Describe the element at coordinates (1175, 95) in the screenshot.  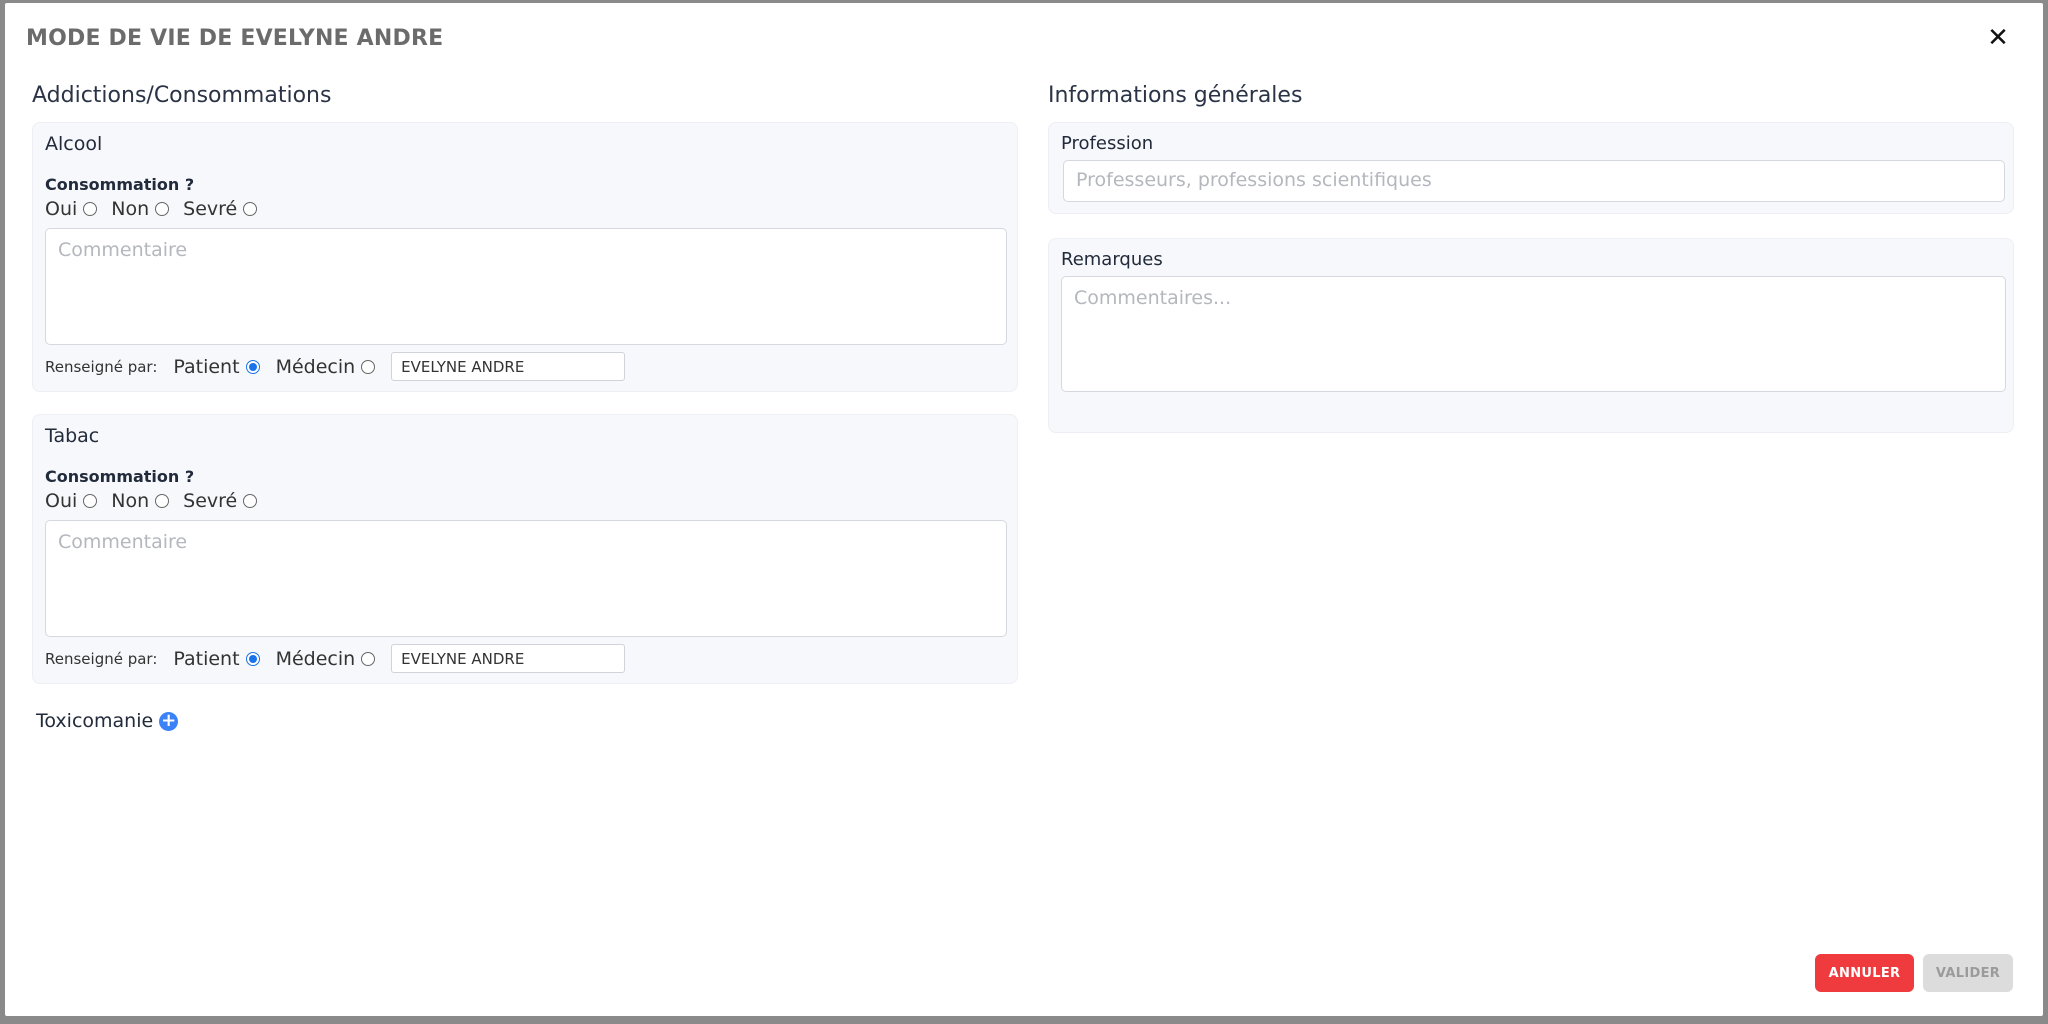
I see `general-info-title: Informations générales` at that location.